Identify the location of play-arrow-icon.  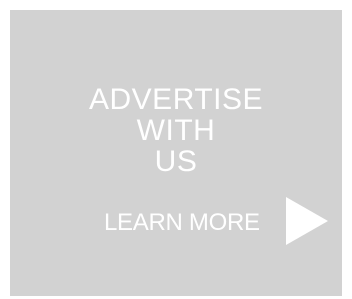
(307, 221).